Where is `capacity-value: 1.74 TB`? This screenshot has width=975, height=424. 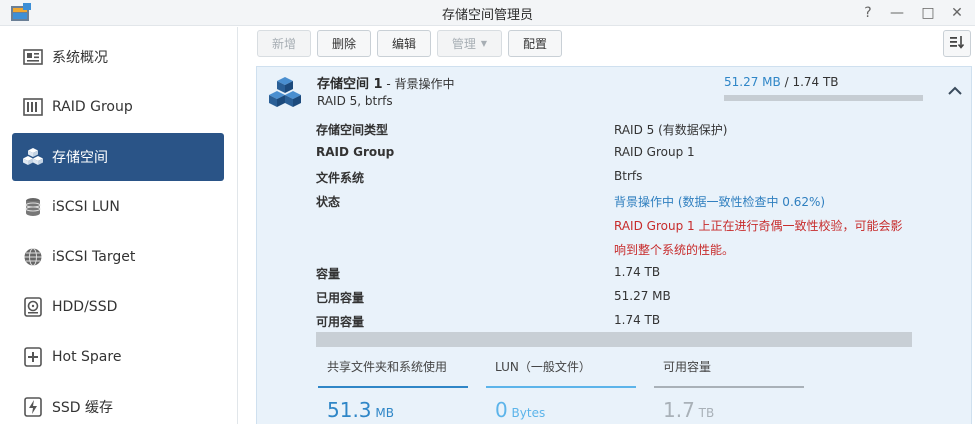
capacity-value: 1.74 TB is located at coordinates (637, 272).